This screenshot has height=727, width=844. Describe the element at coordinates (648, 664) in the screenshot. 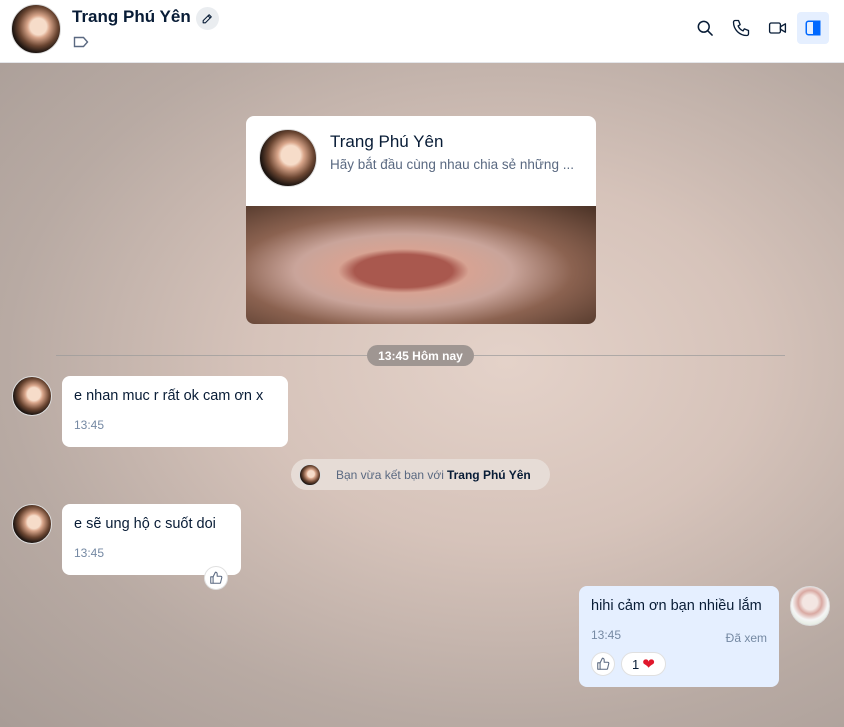

I see `heart-icon: ❤` at that location.